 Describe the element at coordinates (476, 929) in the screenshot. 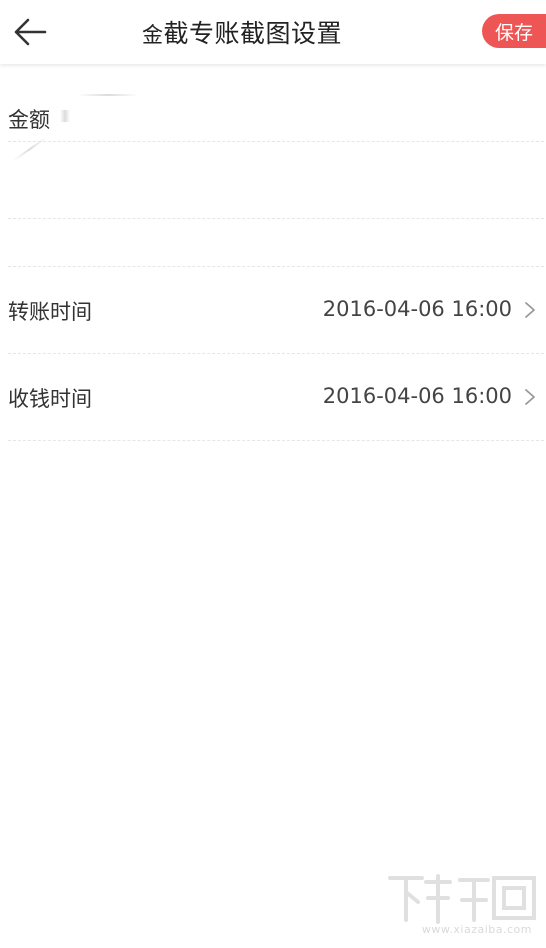

I see `watermark-text: www.xiazaiba.com` at that location.